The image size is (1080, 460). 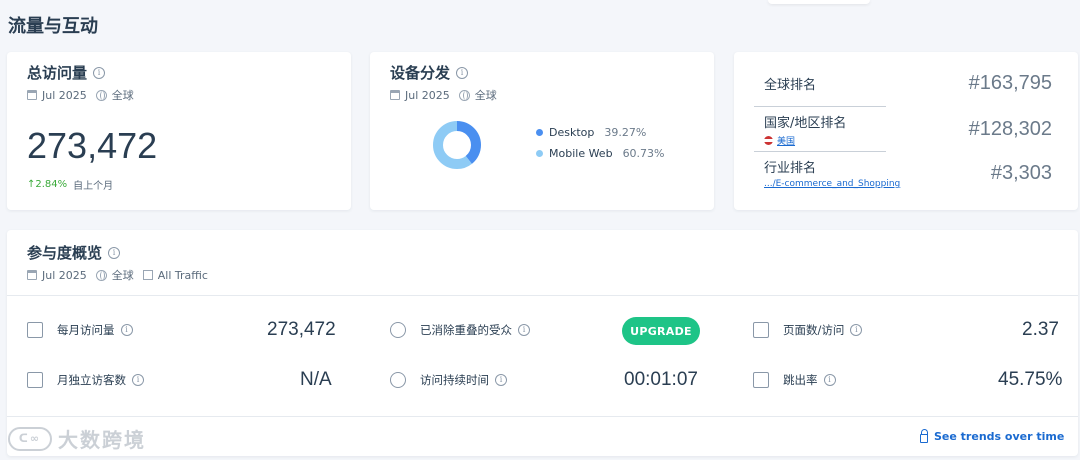 What do you see at coordinates (805, 123) in the screenshot?
I see `rank-country-label: 国家/地区排名` at bounding box center [805, 123].